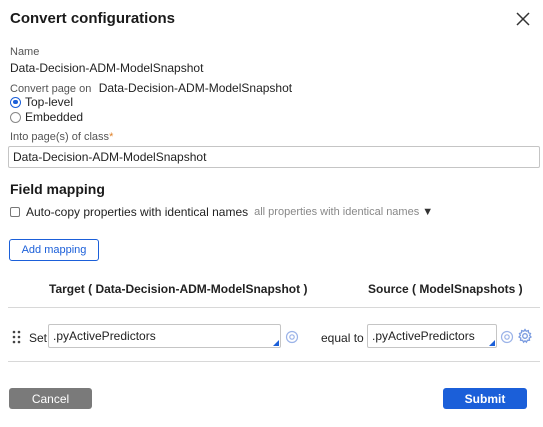  Describe the element at coordinates (54, 250) in the screenshot. I see `add-mapping-button: Add mapping` at that location.